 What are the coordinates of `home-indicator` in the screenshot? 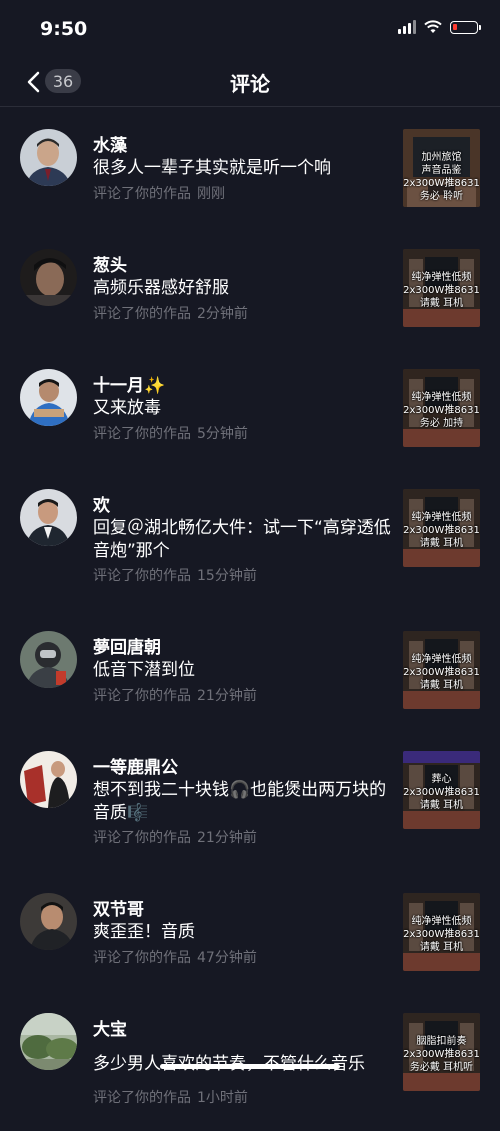 It's located at (250, 1066).